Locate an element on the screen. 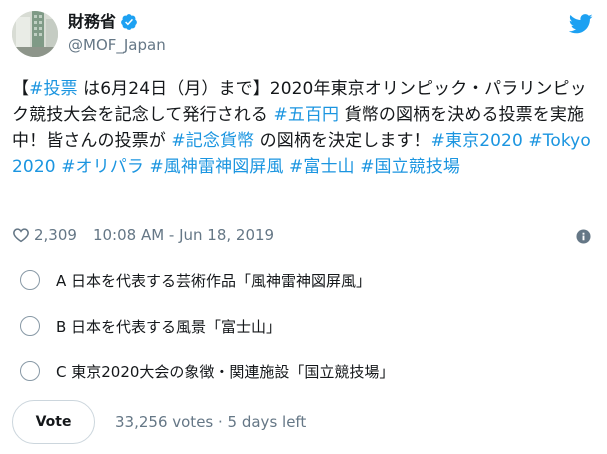 This screenshot has width=607, height=454. poll-option-c: C 東京2020大会の象徴・関連施設「国立競技場」 is located at coordinates (203, 371).